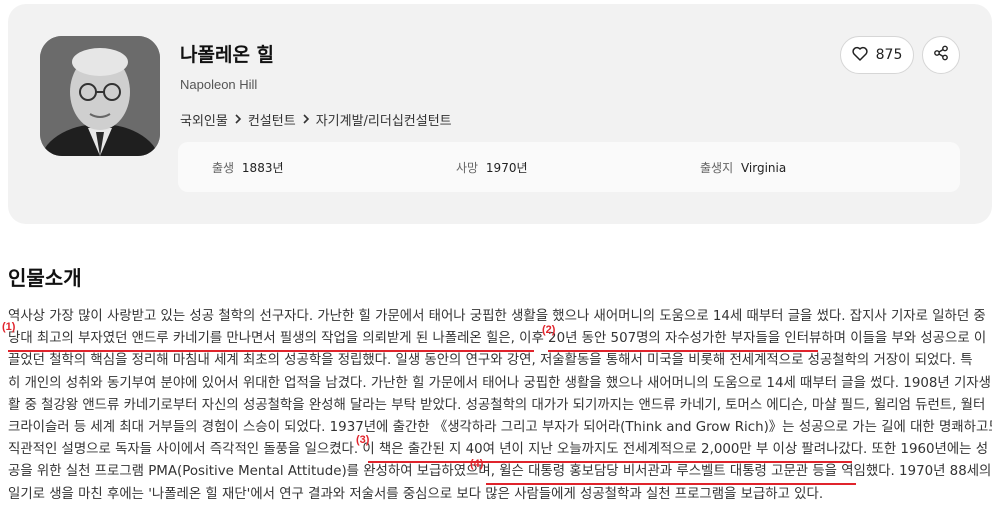 The width and height of the screenshot is (1008, 515). I want to click on death-info: 사망 1970년, so click(492, 167).